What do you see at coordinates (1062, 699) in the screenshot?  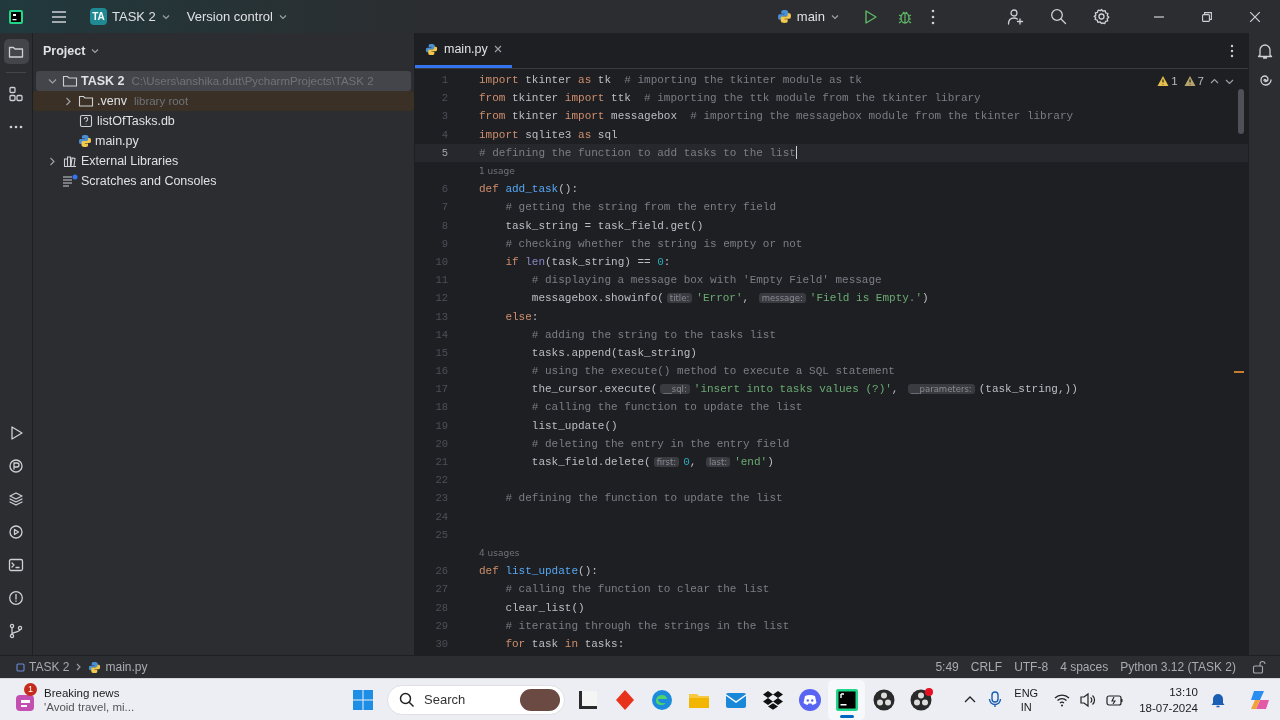 I see `wifi-icon` at bounding box center [1062, 699].